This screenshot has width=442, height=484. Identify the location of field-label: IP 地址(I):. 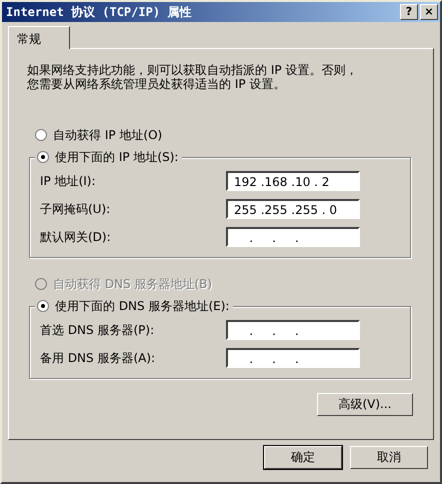
(68, 181).